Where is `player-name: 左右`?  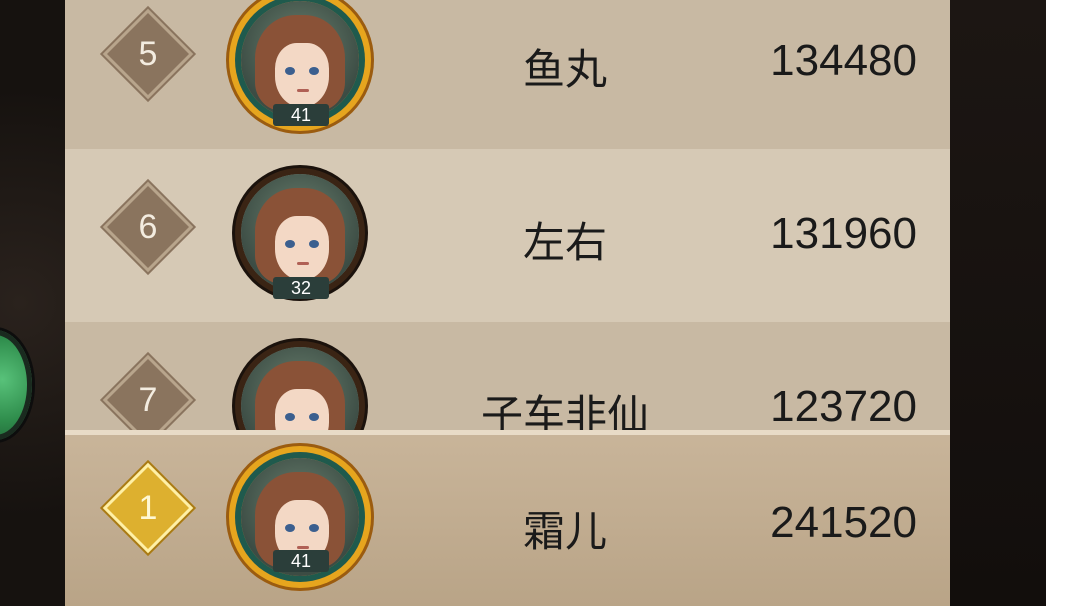
player-name: 左右 is located at coordinates (564, 242).